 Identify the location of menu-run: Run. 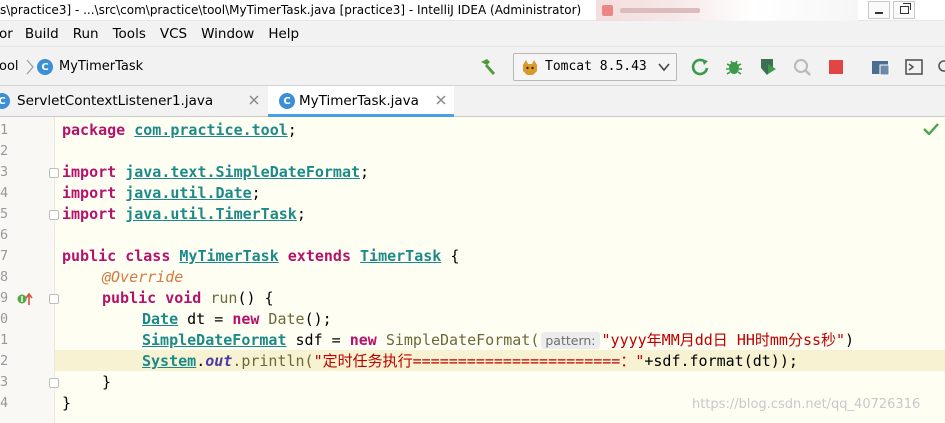
(86, 34).